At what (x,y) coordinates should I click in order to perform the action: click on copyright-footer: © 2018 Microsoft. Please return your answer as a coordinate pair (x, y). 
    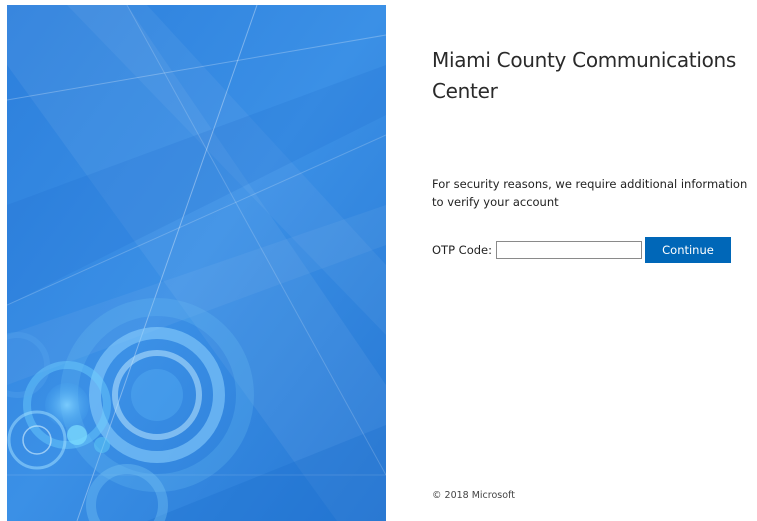
    Looking at the image, I should click on (473, 495).